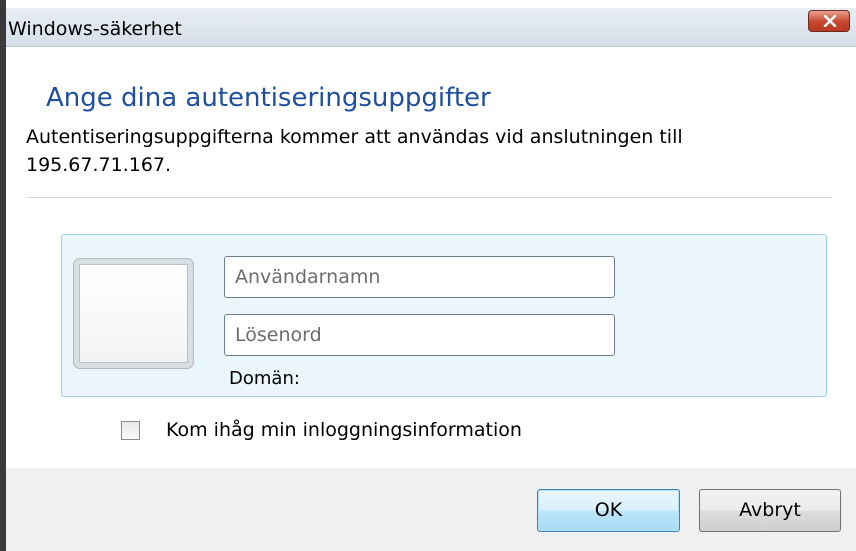 The width and height of the screenshot is (856, 551). Describe the element at coordinates (419, 335) in the screenshot. I see `password-input` at that location.